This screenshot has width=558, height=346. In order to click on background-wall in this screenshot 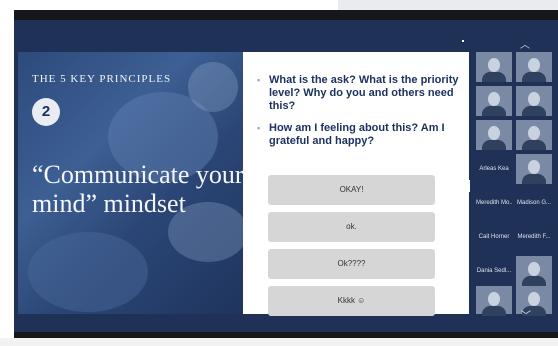, I will do `click(279, 5)`.